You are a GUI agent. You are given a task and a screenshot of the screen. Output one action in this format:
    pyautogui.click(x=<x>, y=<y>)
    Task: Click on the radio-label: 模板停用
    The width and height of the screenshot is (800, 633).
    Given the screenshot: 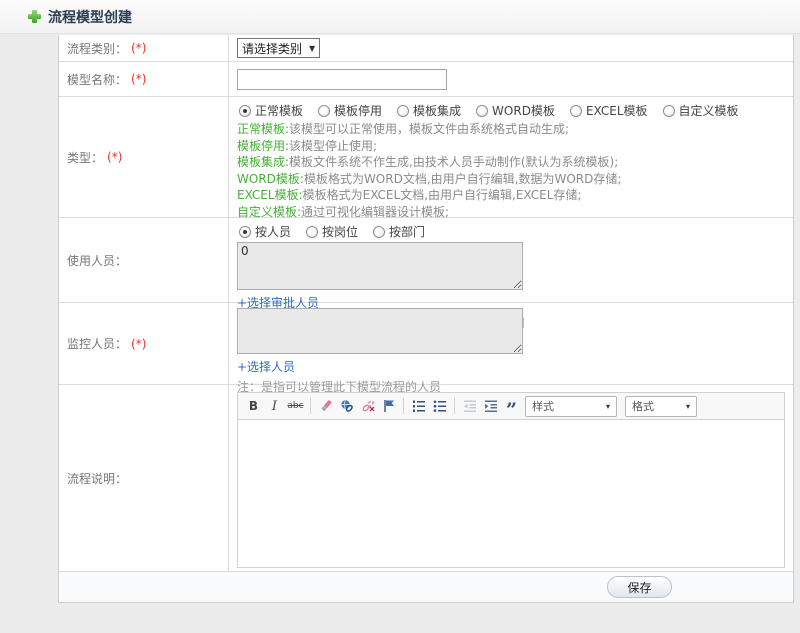 What is the action you would take?
    pyautogui.click(x=358, y=111)
    